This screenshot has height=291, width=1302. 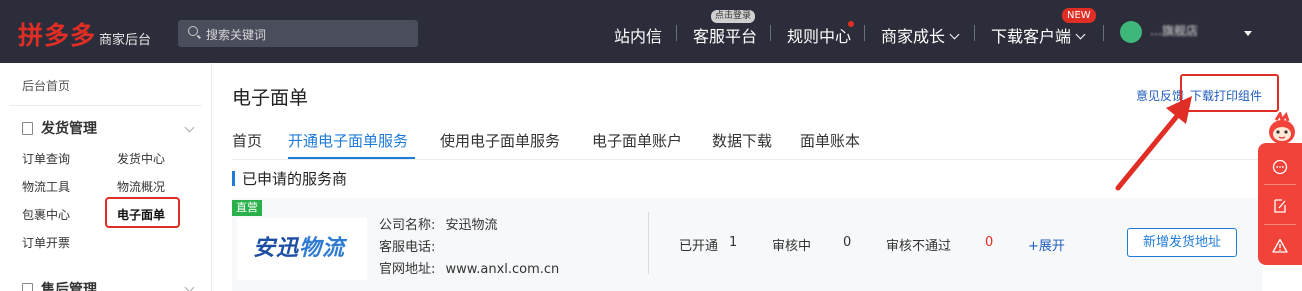 I want to click on provider-logo-part2: 物流, so click(x=322, y=248).